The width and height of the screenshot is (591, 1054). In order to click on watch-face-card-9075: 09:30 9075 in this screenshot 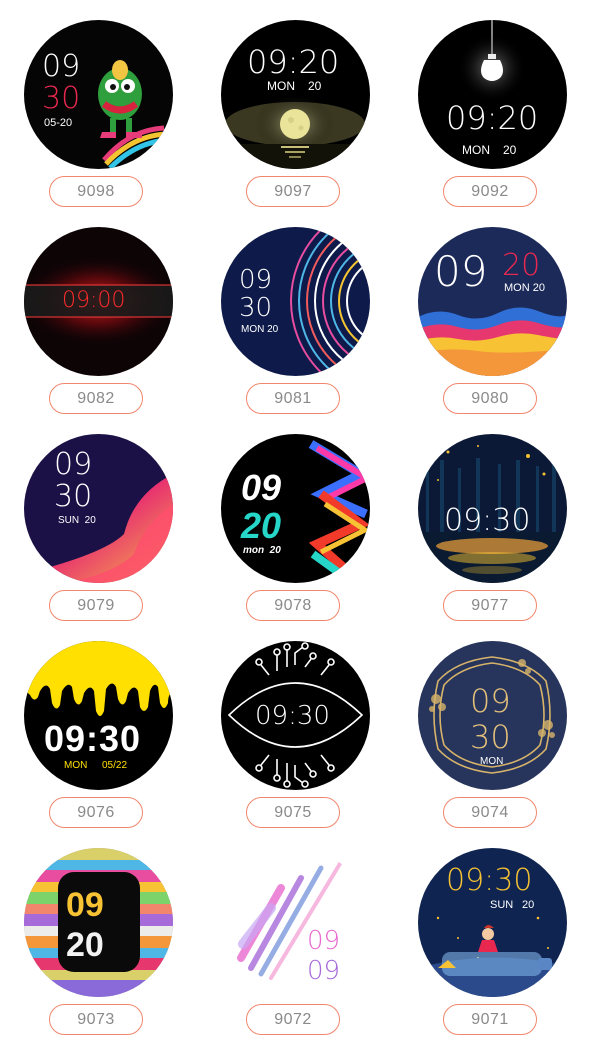, I will do `click(295, 724)`.